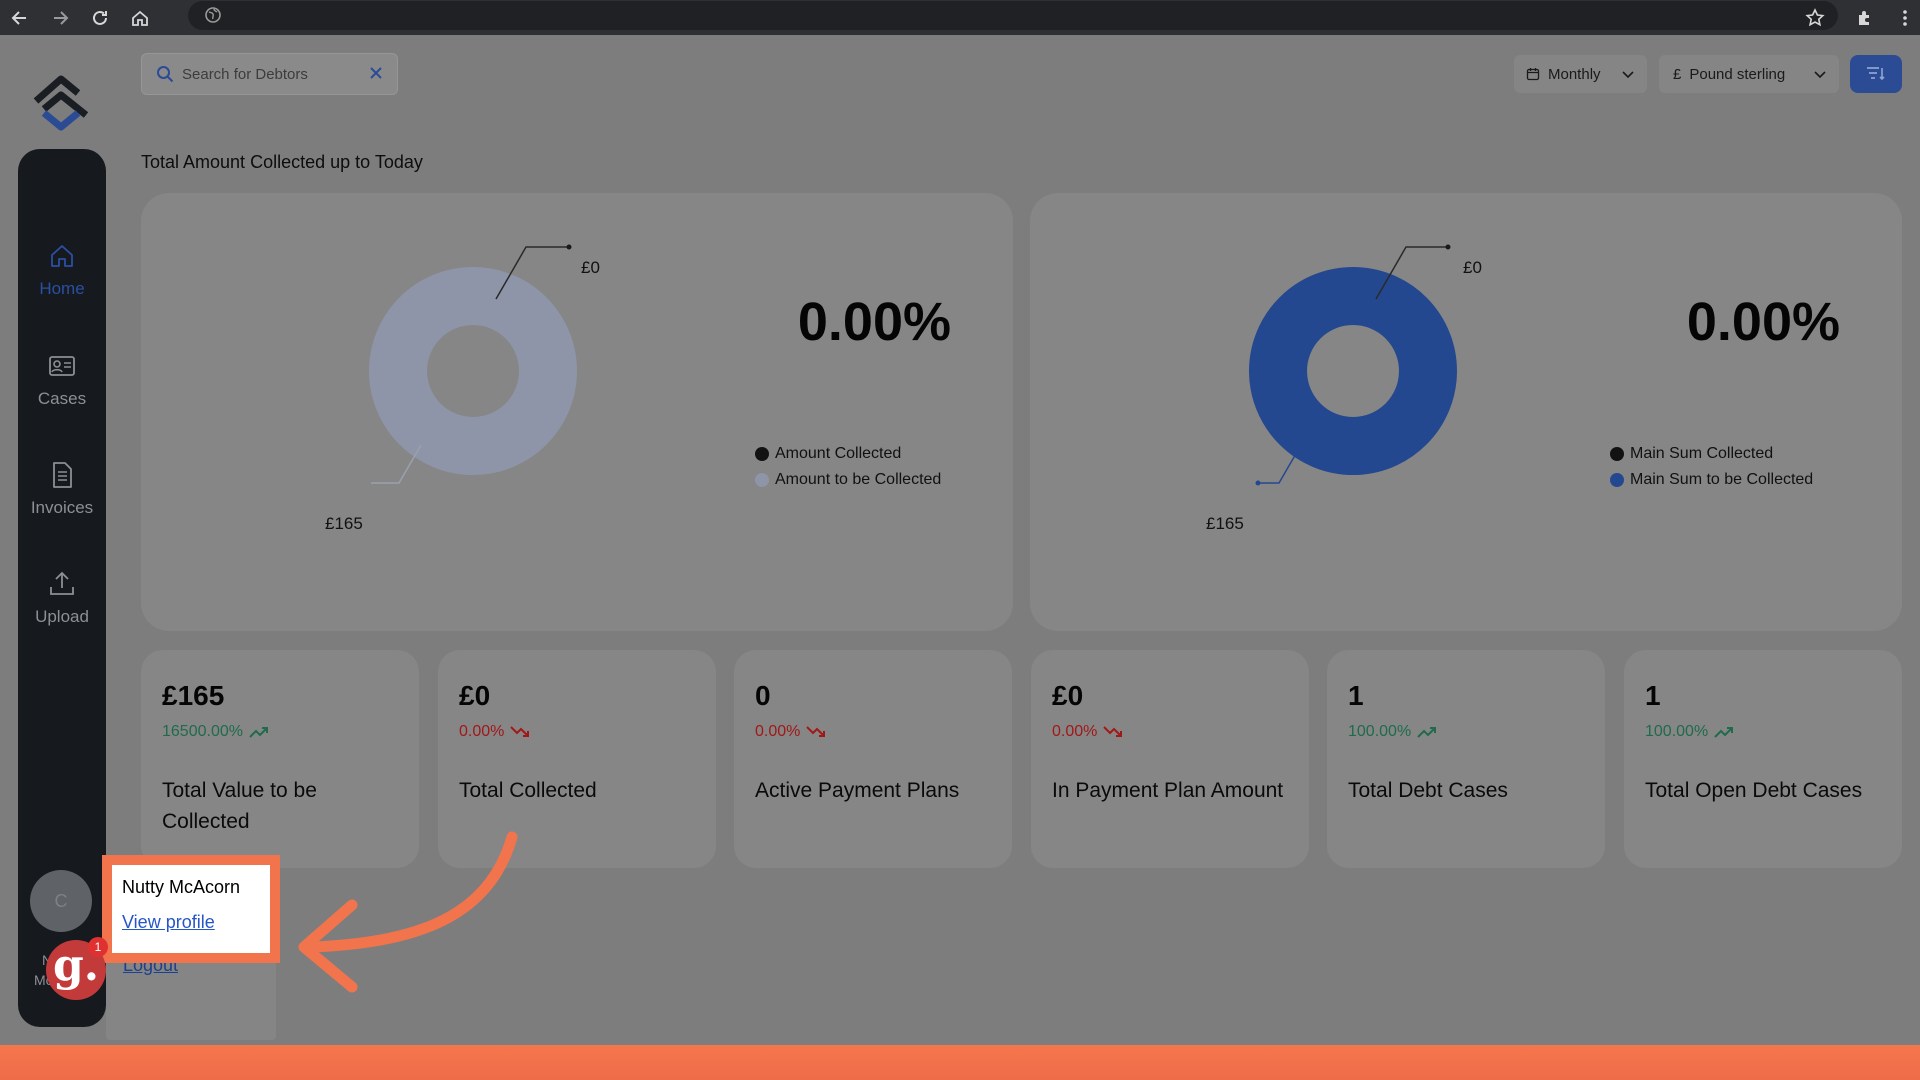 The image size is (1920, 1080). I want to click on sidebar-item-invoices: Invoices, so click(62, 493).